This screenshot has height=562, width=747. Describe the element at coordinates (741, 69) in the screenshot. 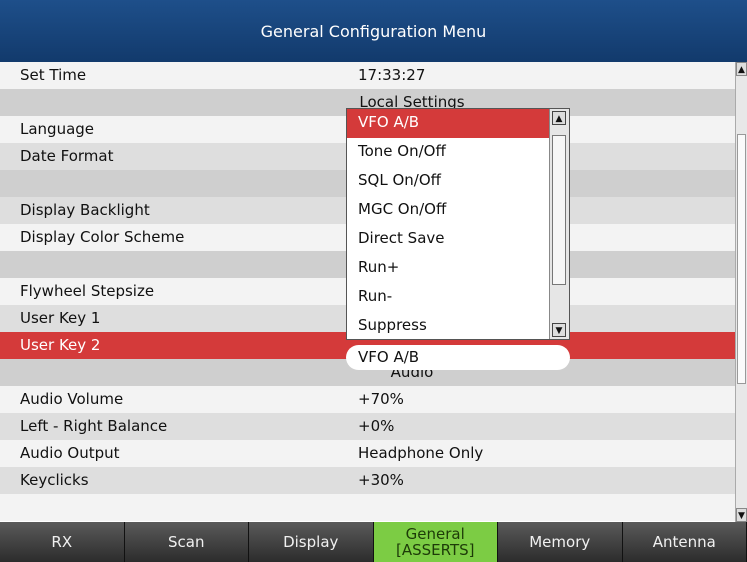

I see `scroll-up-arrow-icon: ▲` at that location.